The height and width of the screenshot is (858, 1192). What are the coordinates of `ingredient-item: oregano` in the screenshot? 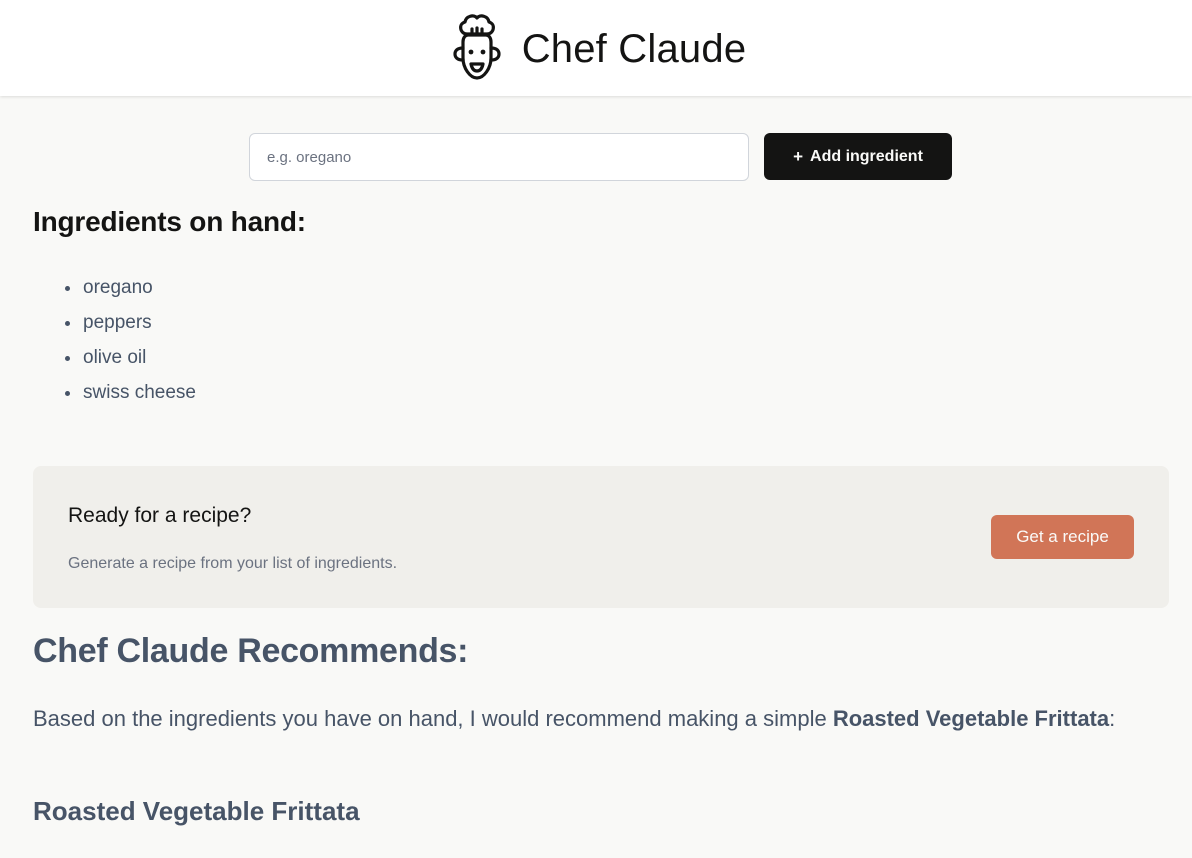 It's located at (130, 287).